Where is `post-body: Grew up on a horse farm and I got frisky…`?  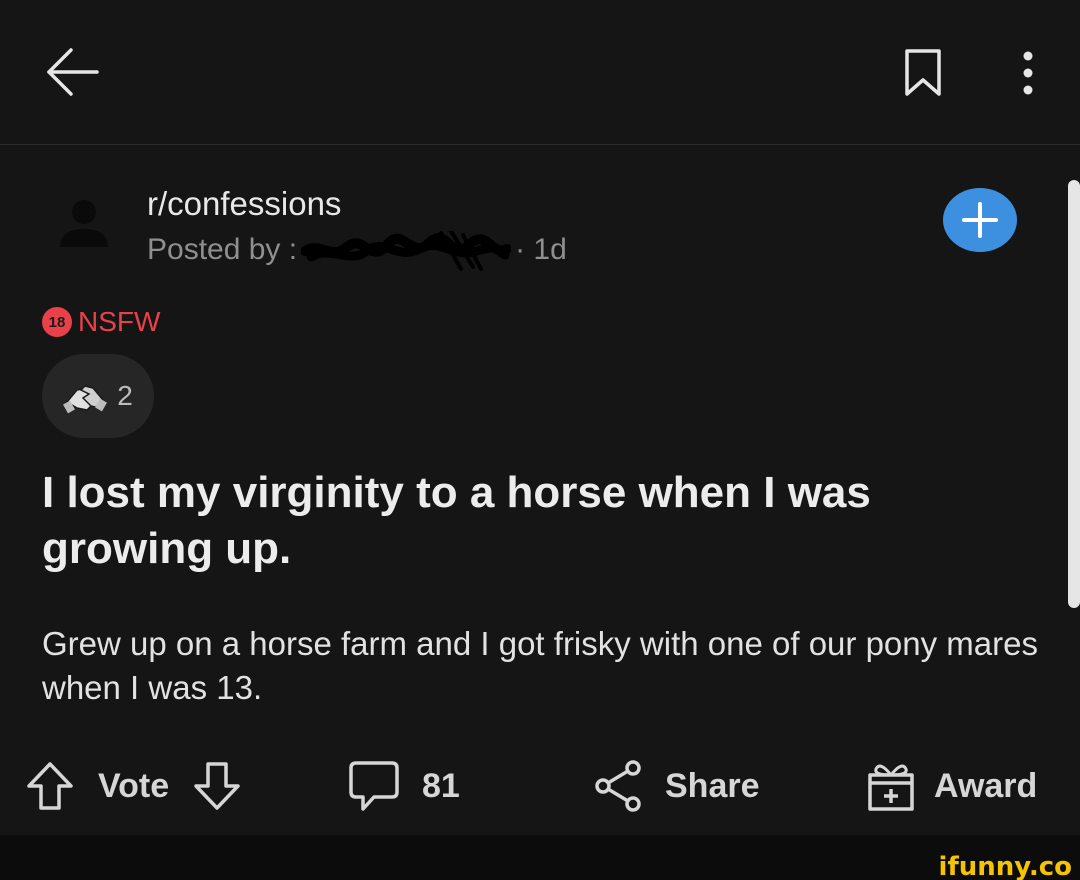
post-body: Grew up on a horse farm and I got frisky… is located at coordinates (540, 665).